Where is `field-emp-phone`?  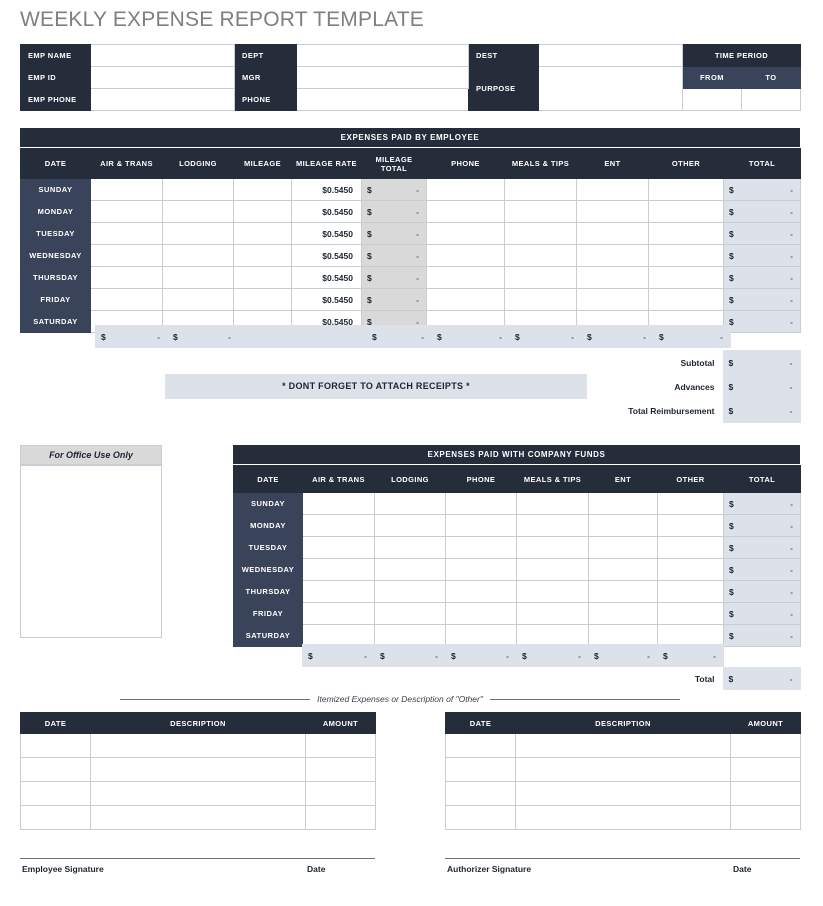
field-emp-phone is located at coordinates (162, 99).